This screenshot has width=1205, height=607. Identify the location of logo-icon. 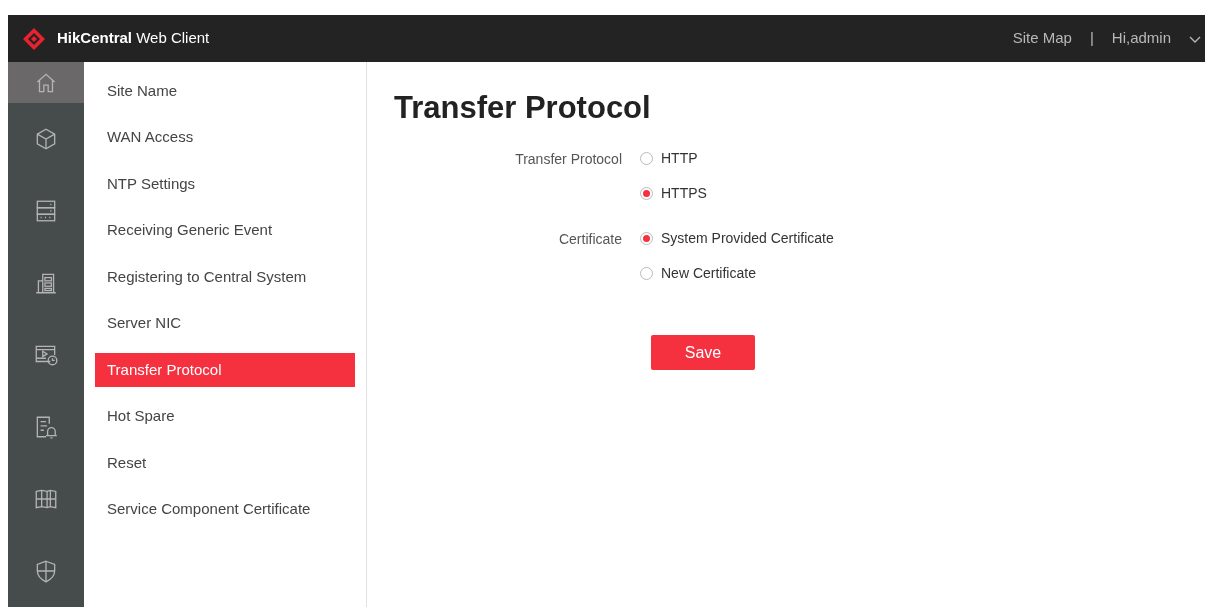
(34, 38).